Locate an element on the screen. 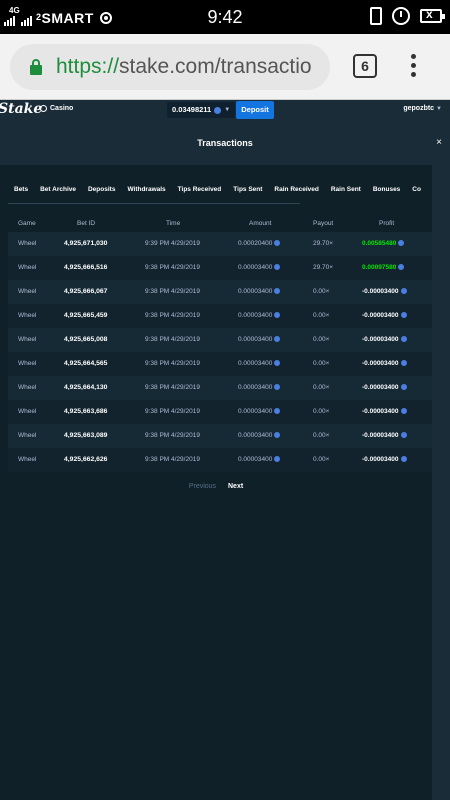 This screenshot has width=450, height=800. wallet-balance: 0.03498211 ▼ is located at coordinates (201, 110).